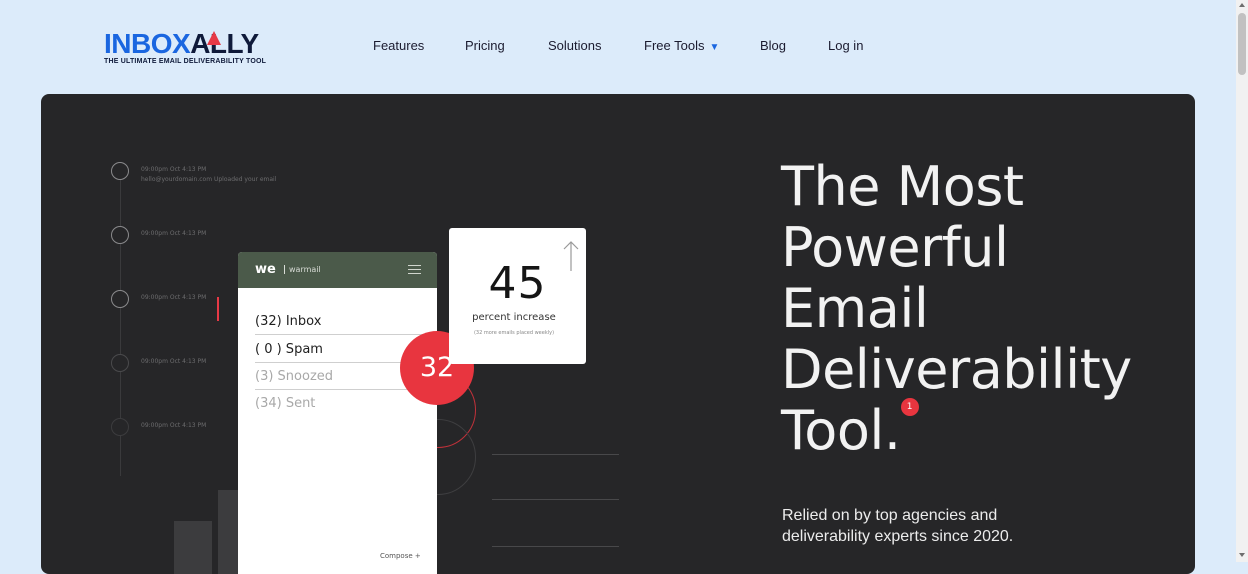 Image resolution: width=1248 pixels, height=574 pixels. What do you see at coordinates (902, 186) in the screenshot?
I see `hero-title-line: The Most` at bounding box center [902, 186].